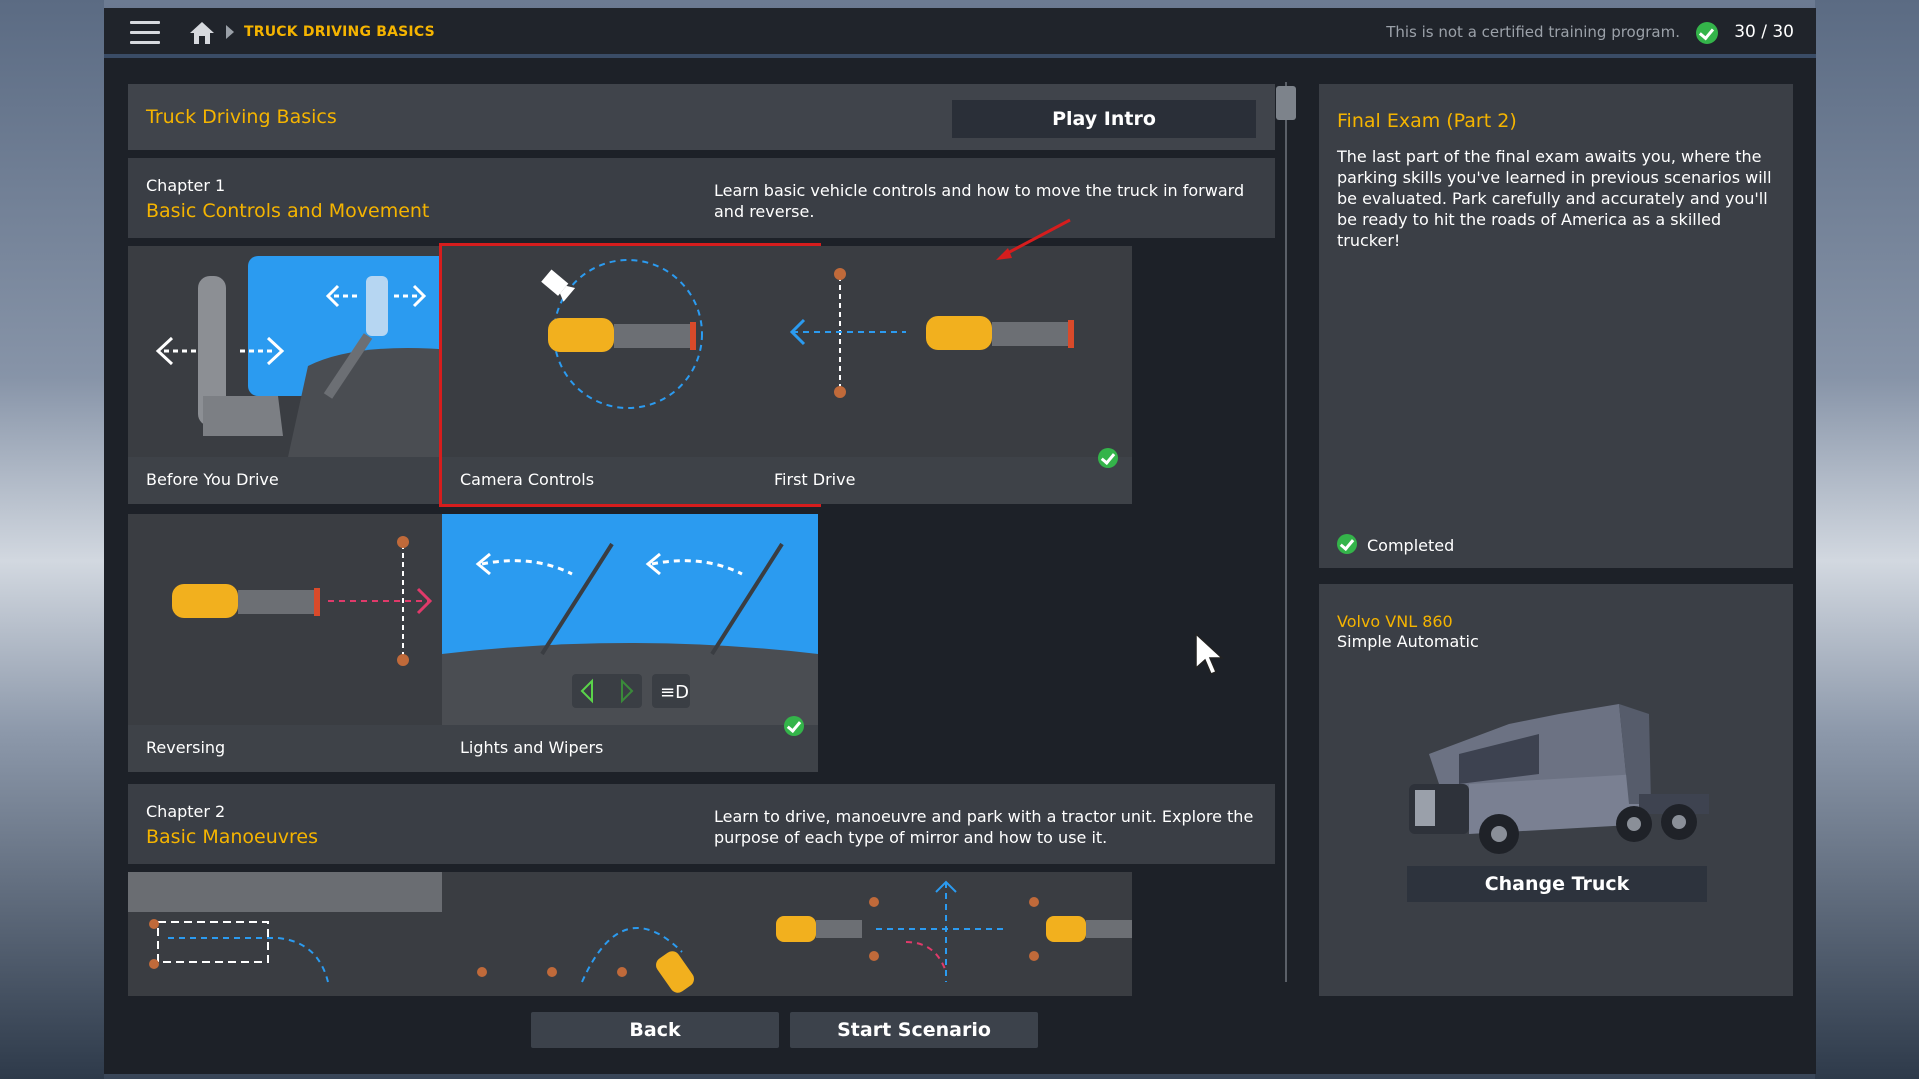  I want to click on course-title: Truck Driving Basics, so click(241, 117).